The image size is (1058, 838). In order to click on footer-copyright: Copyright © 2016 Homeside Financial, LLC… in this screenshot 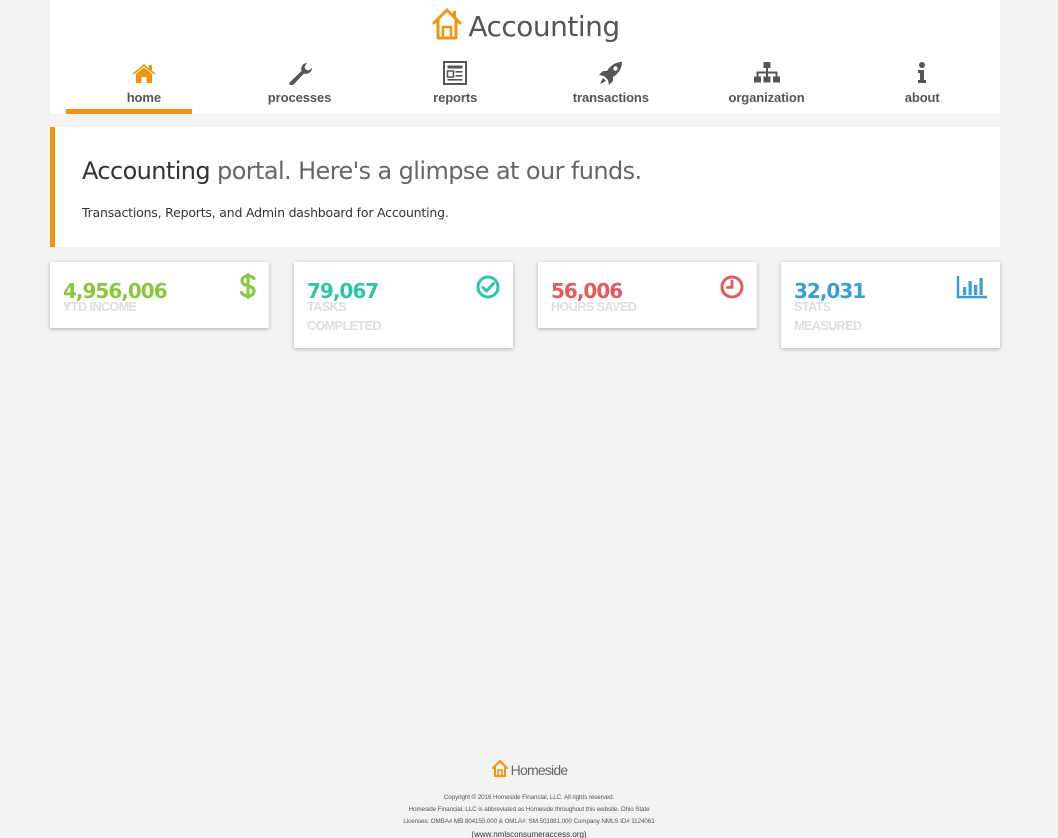, I will do `click(529, 797)`.